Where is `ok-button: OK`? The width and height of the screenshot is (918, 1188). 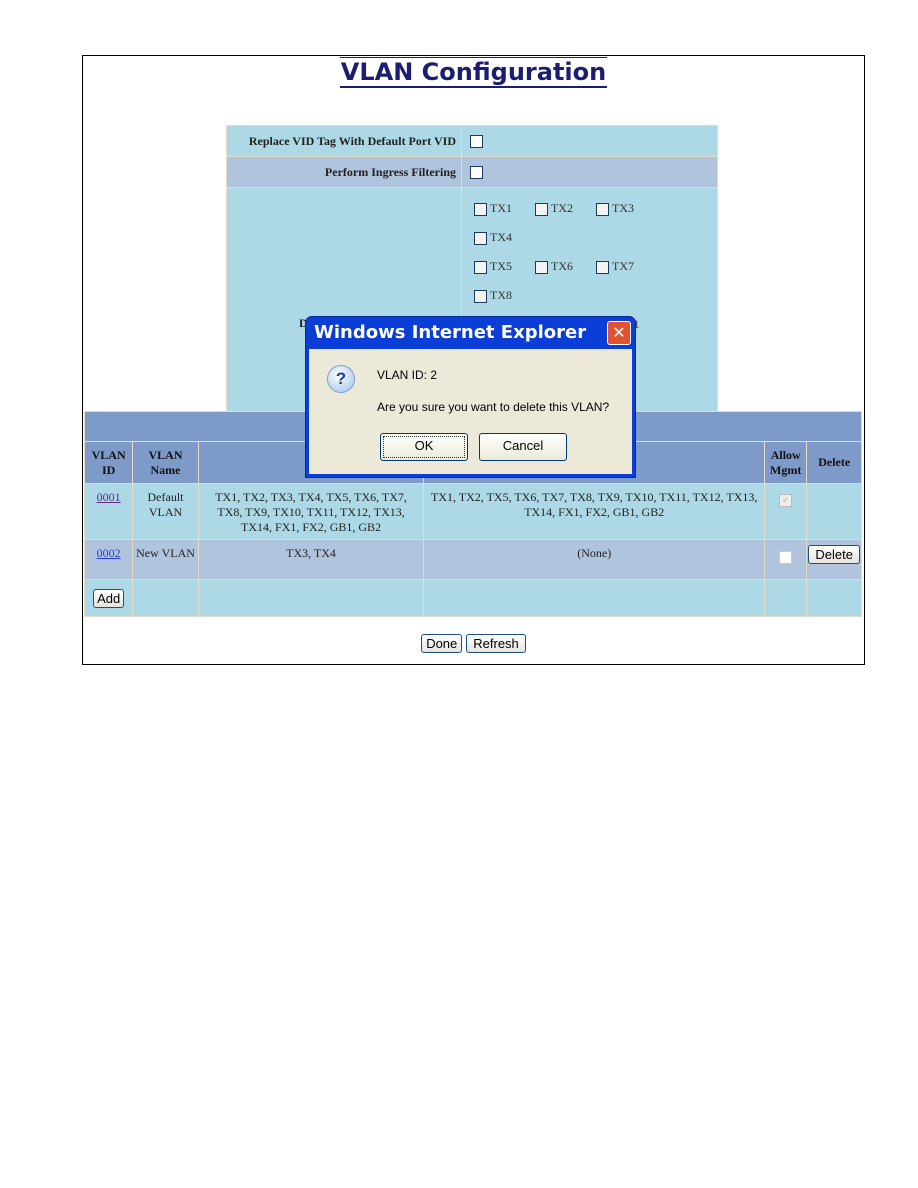 ok-button: OK is located at coordinates (424, 447).